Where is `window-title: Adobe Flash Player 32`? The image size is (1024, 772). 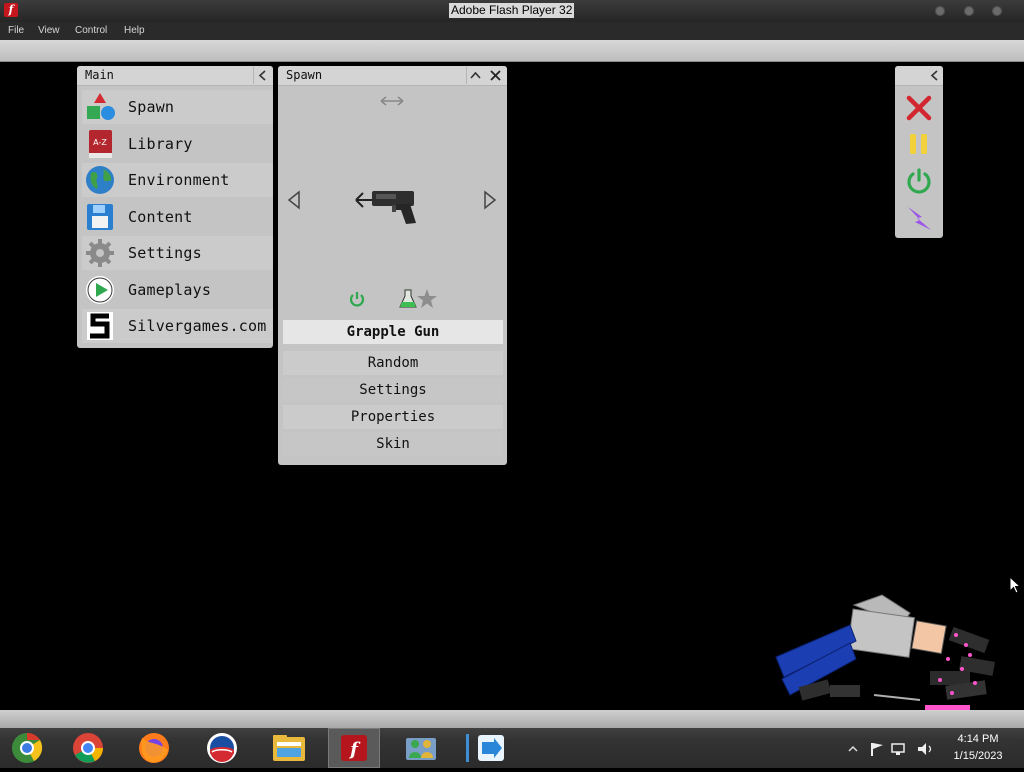 window-title: Adobe Flash Player 32 is located at coordinates (512, 10).